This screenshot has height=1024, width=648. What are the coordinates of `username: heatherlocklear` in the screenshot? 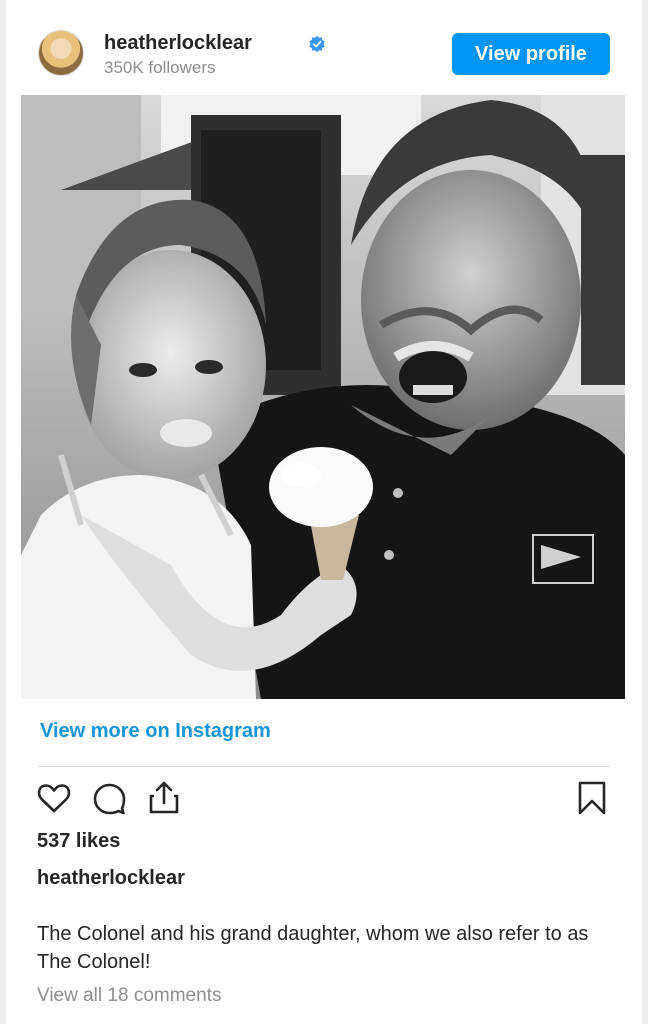 It's located at (178, 43).